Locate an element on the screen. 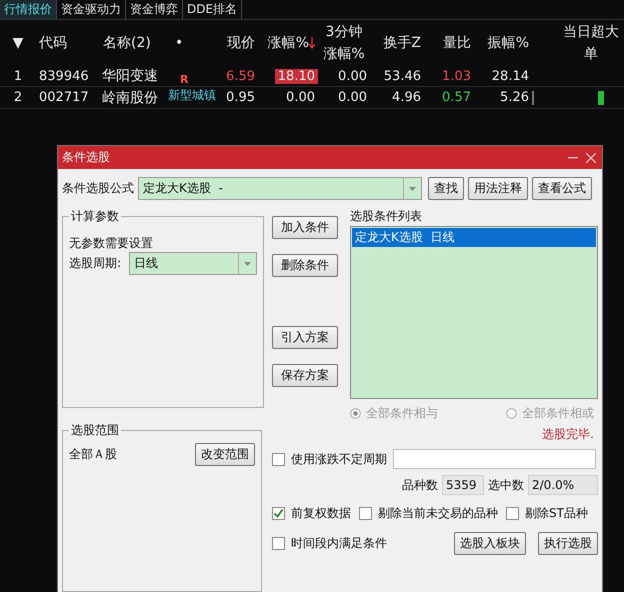  column-header: 振幅% is located at coordinates (508, 43).